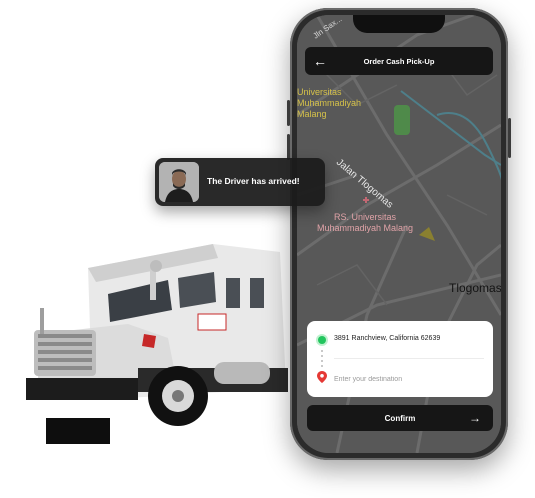 The image size is (535, 498). What do you see at coordinates (509, 138) in the screenshot?
I see `power-button` at bounding box center [509, 138].